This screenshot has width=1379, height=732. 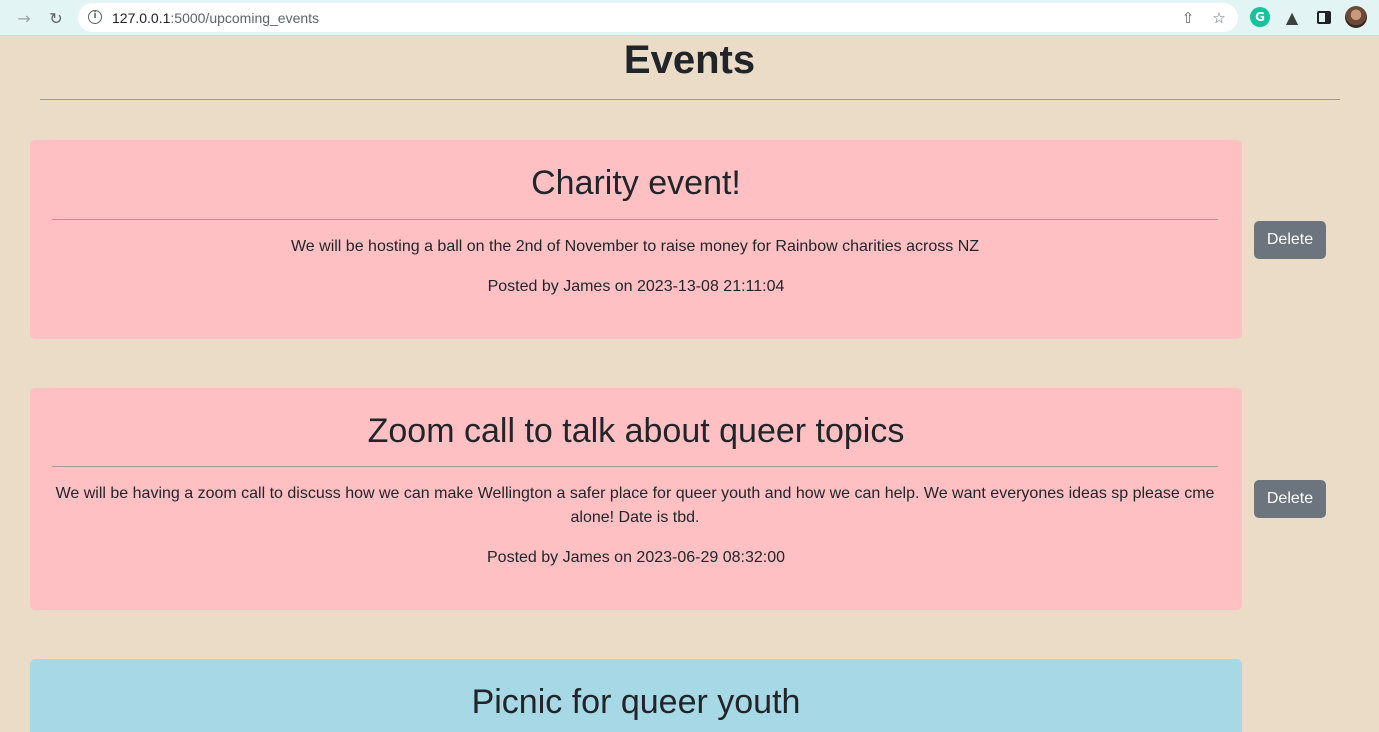 What do you see at coordinates (24, 18) in the screenshot?
I see `forward-icon: →` at bounding box center [24, 18].